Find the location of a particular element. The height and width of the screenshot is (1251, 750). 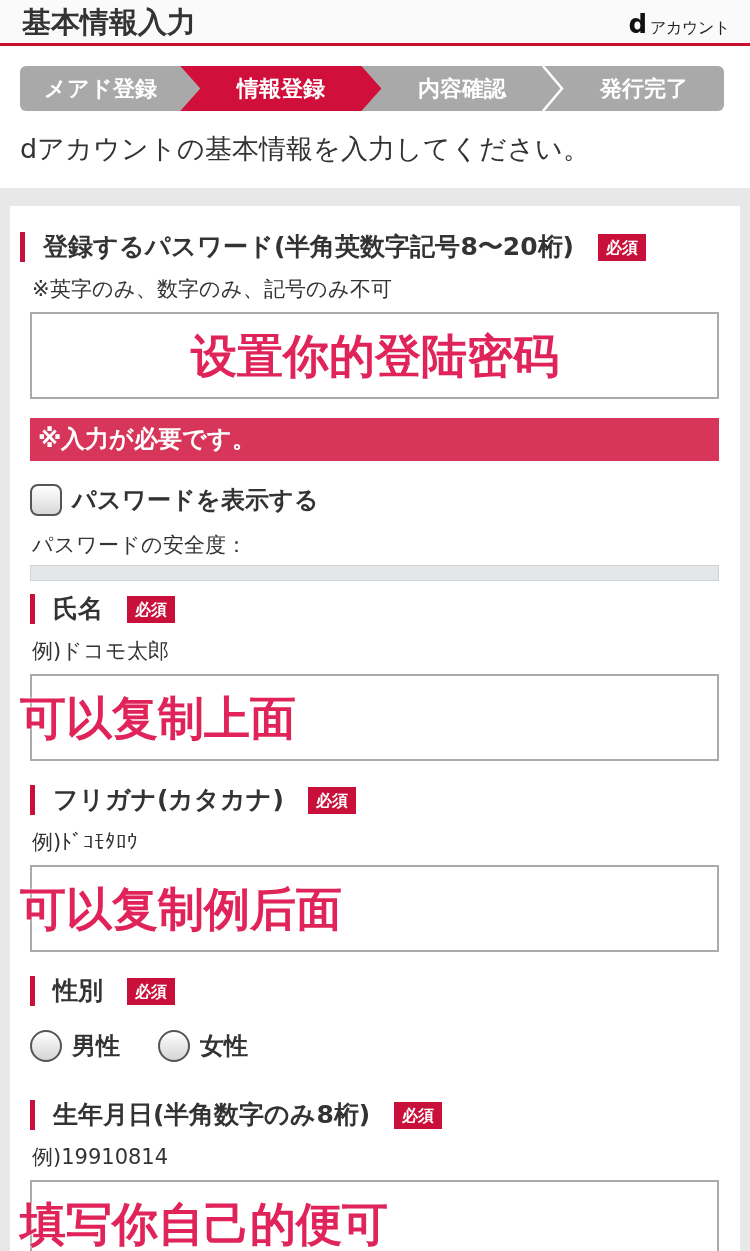

logo-mark: d is located at coordinates (637, 23).